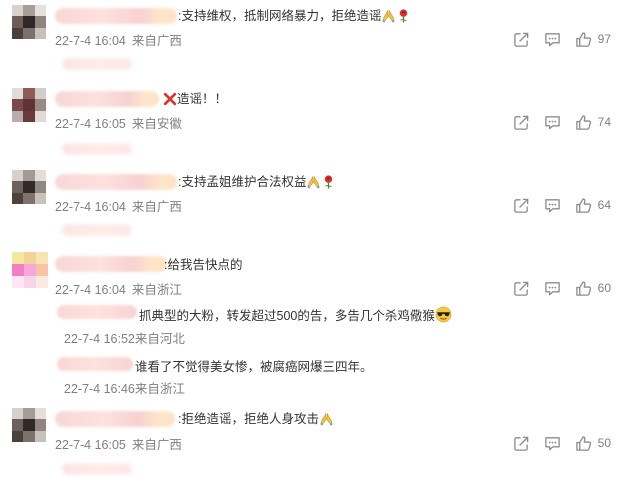 Image resolution: width=619 pixels, height=484 pixels. Describe the element at coordinates (99, 339) in the screenshot. I see `reply-time: 22-7-4 16:52` at that location.